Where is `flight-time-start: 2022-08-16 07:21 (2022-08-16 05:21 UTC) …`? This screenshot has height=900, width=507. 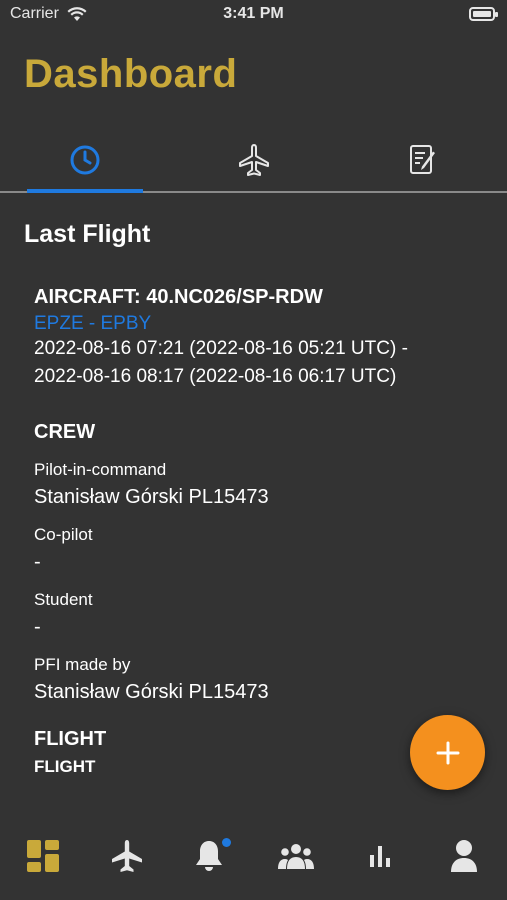
flight-time-start: 2022-08-16 07:21 (2022-08-16 05:21 UTC) … is located at coordinates (221, 348).